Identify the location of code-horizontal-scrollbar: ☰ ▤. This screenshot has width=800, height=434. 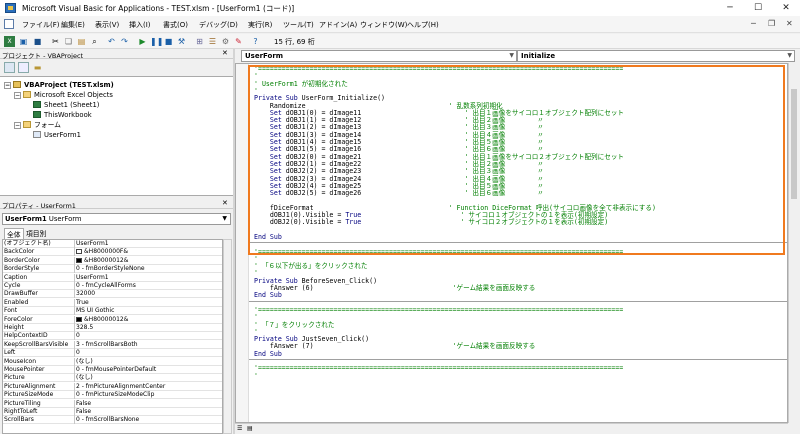
(511, 428).